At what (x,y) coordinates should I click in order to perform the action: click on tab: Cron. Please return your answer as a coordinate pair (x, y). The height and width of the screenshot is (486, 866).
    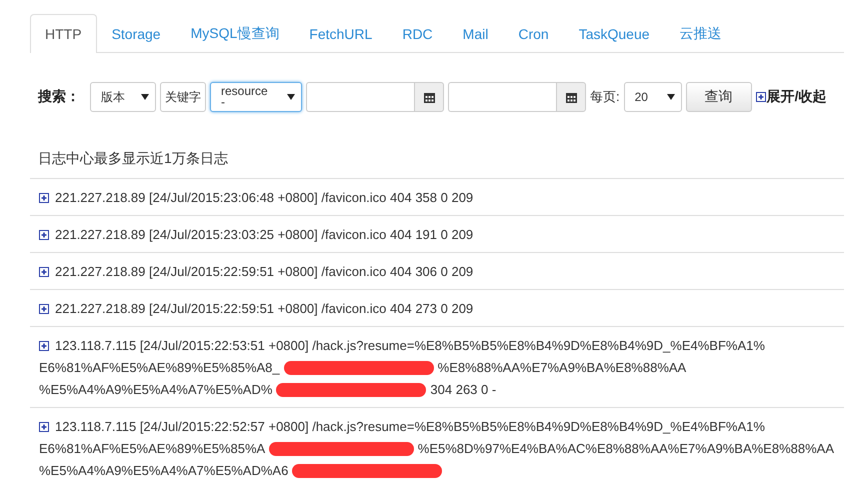
    Looking at the image, I should click on (533, 33).